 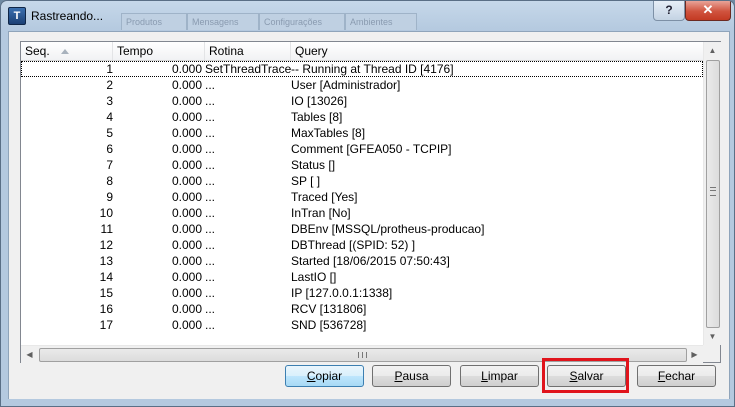 I want to click on vertical-scroll-thumb, so click(x=713, y=194).